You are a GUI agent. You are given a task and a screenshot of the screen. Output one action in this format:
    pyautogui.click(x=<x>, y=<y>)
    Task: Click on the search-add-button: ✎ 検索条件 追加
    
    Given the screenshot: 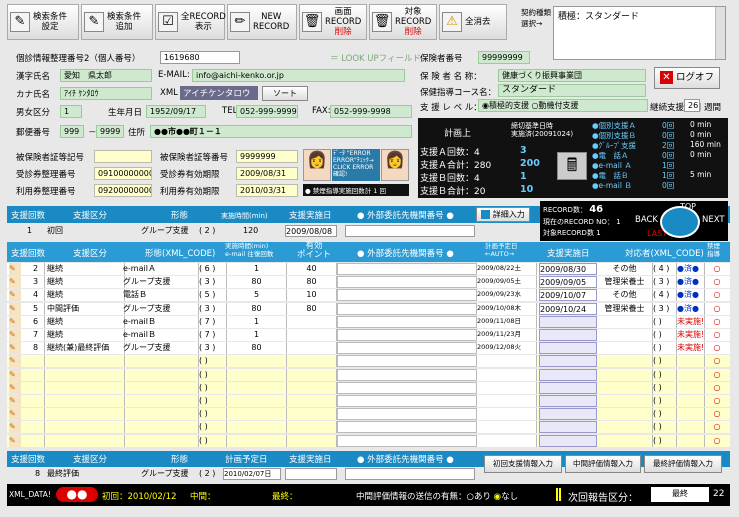 What is the action you would take?
    pyautogui.click(x=117, y=22)
    